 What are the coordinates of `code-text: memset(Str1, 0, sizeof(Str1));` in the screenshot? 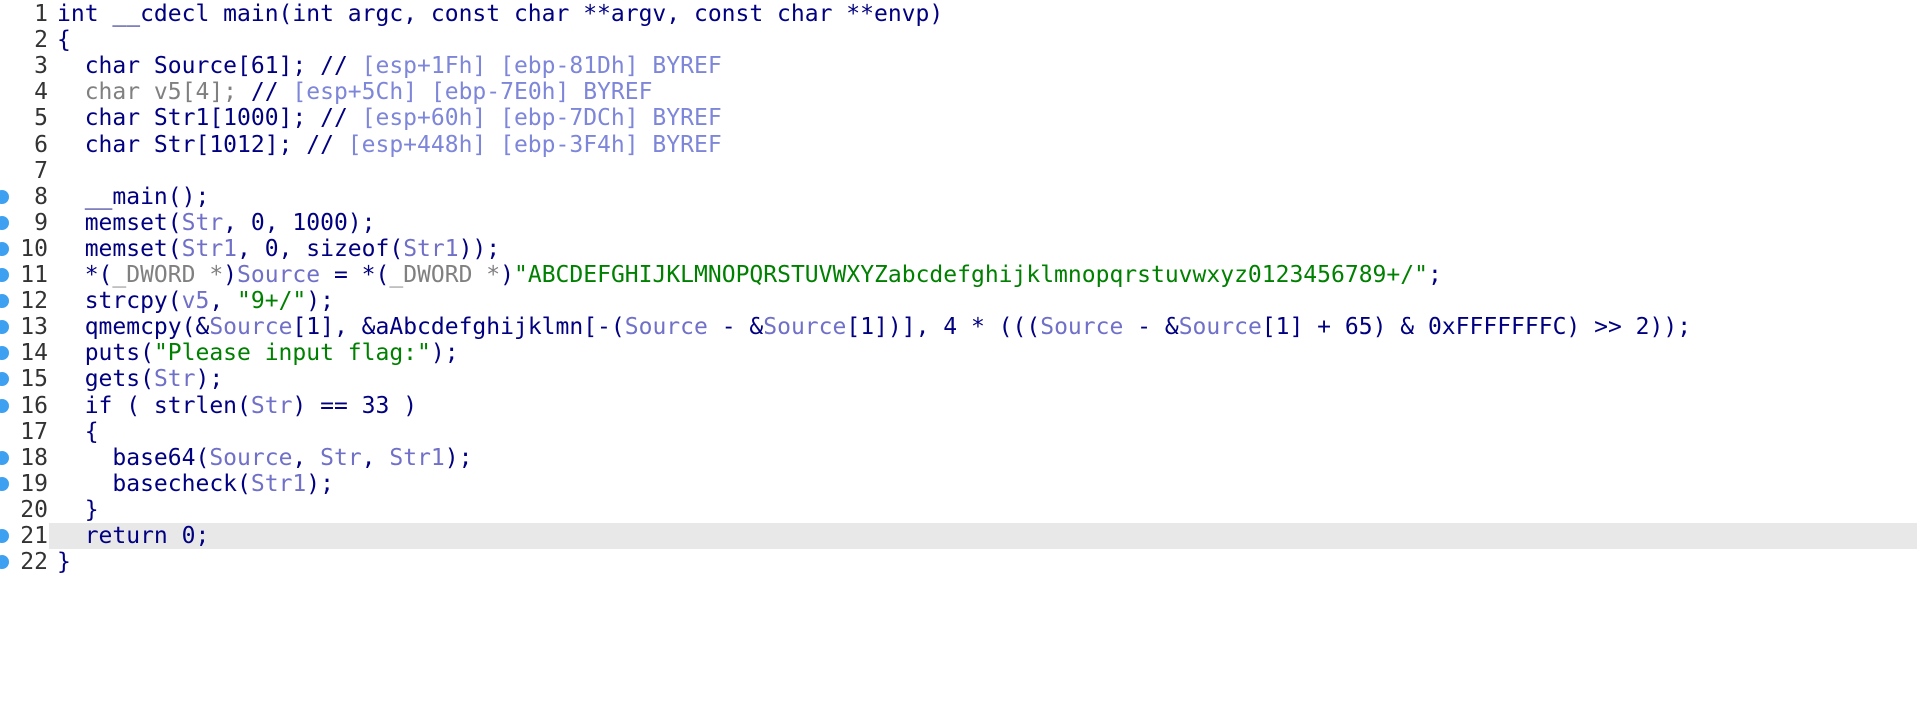 It's located at (278, 249).